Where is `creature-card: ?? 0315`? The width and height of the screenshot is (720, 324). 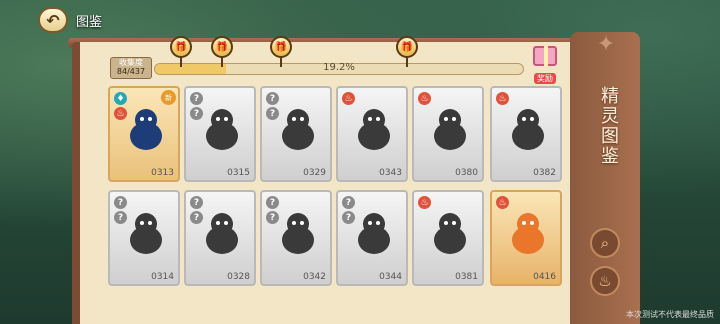 creature-card: ?? 0315 is located at coordinates (220, 134).